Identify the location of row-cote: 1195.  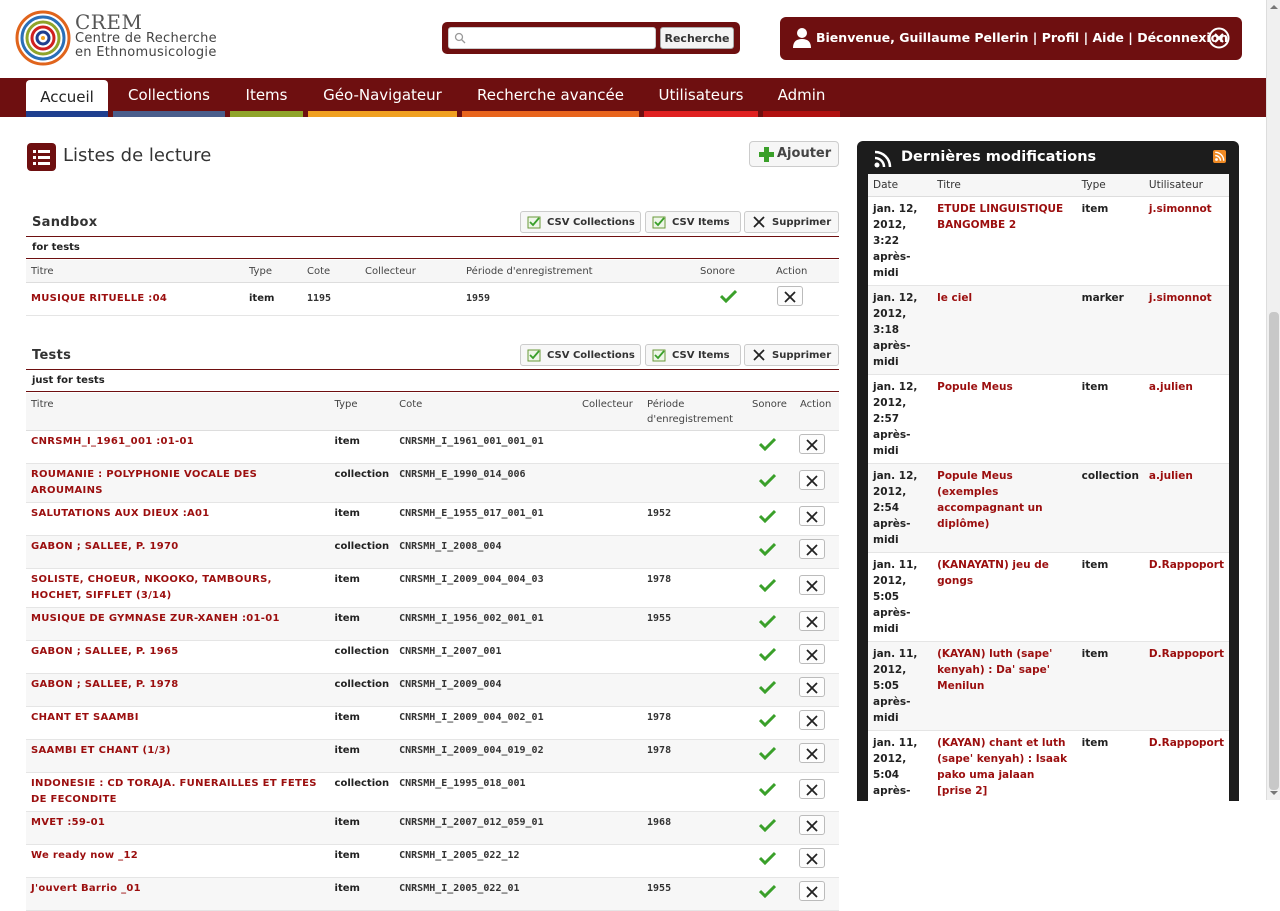
(331, 299).